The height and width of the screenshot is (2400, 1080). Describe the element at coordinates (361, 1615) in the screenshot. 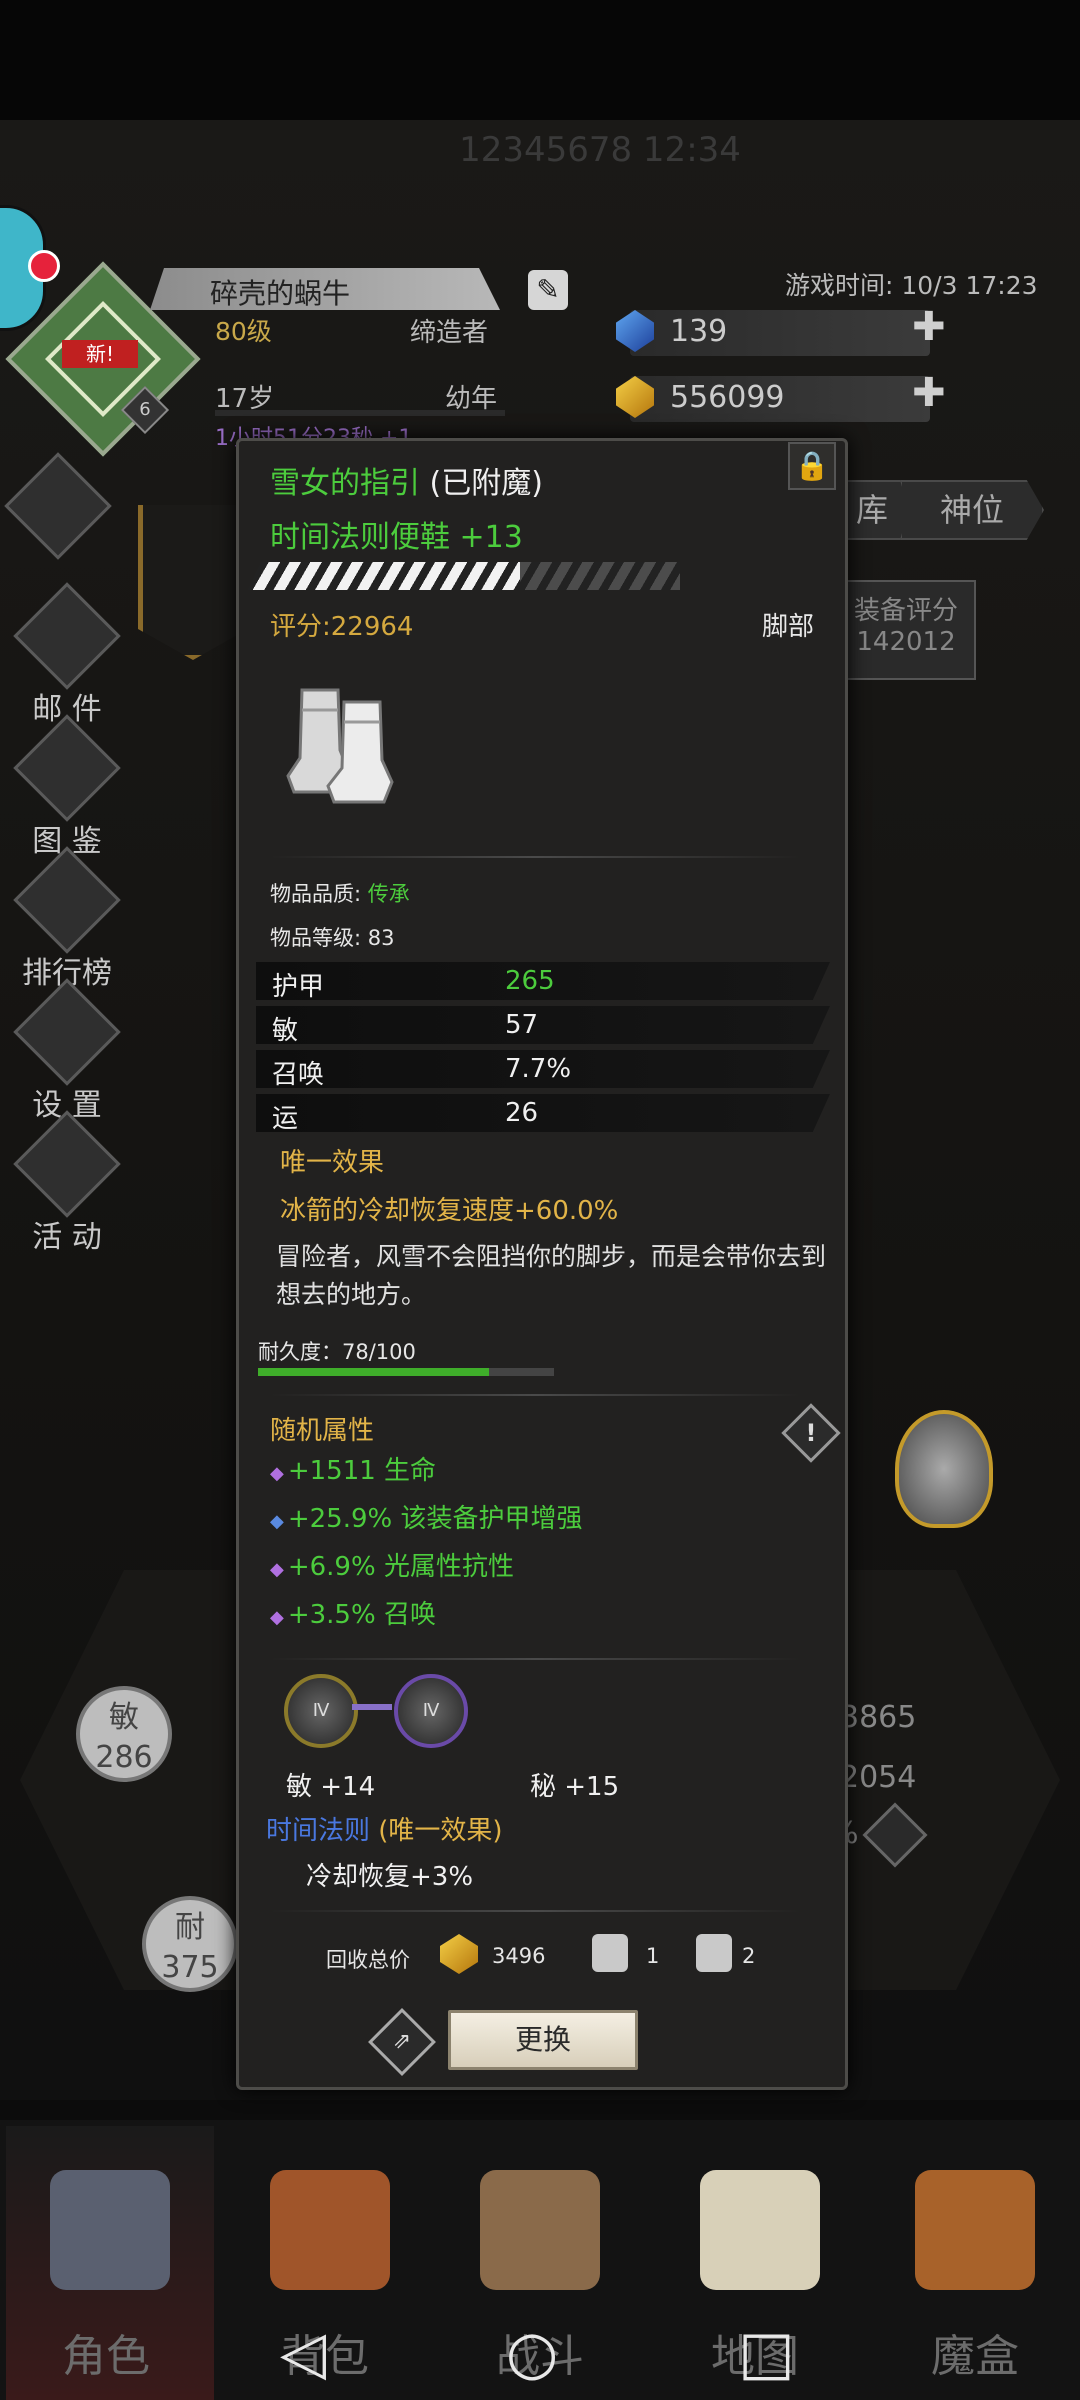

I see `random-attribute-text: +3.5% 召唤` at that location.